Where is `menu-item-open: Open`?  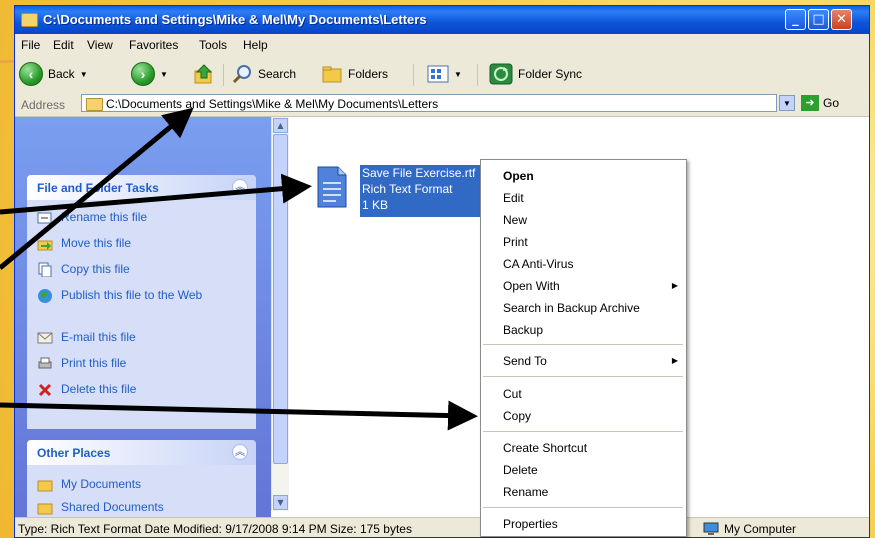
menu-item-open: Open is located at coordinates (518, 176).